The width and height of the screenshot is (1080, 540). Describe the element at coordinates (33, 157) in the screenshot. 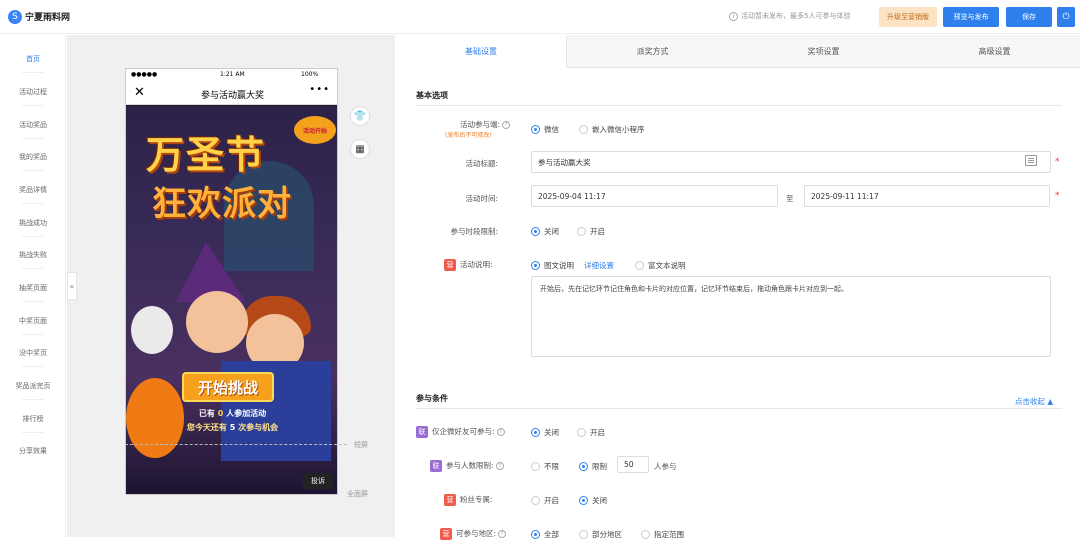

I see `sidebar-item-my-prizes: 我的奖品` at that location.